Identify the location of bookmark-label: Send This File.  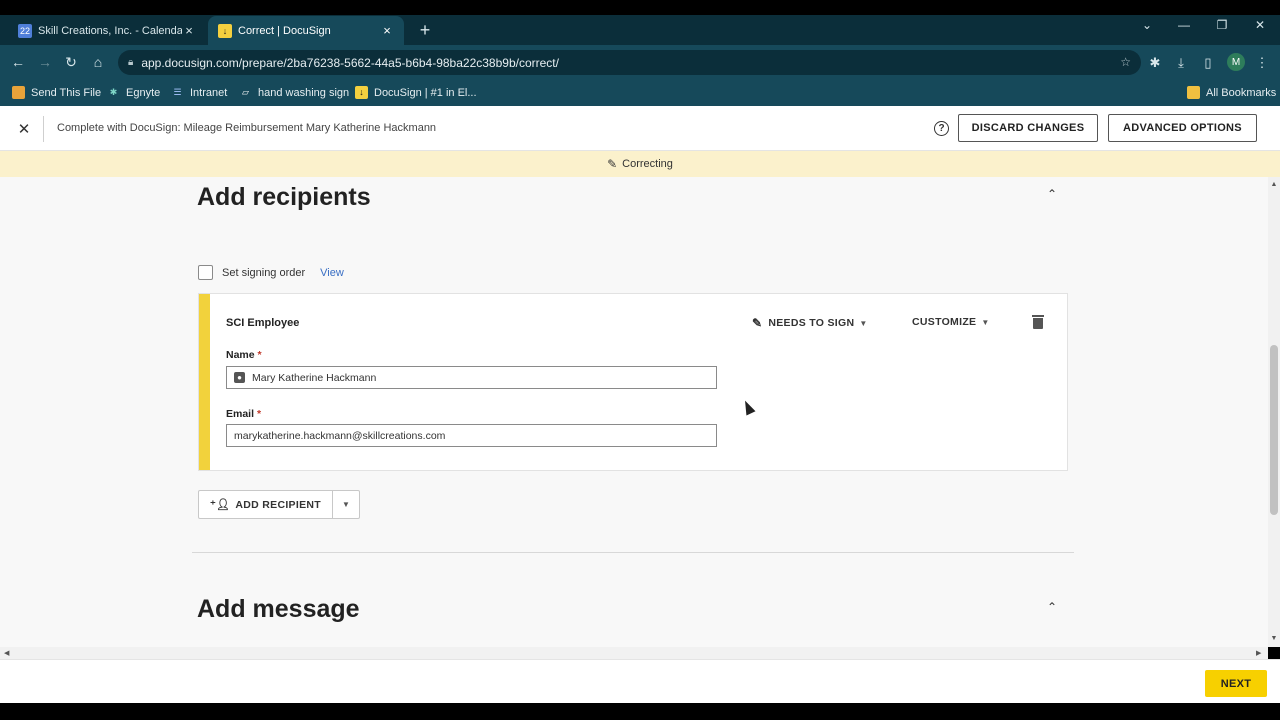
(66, 92).